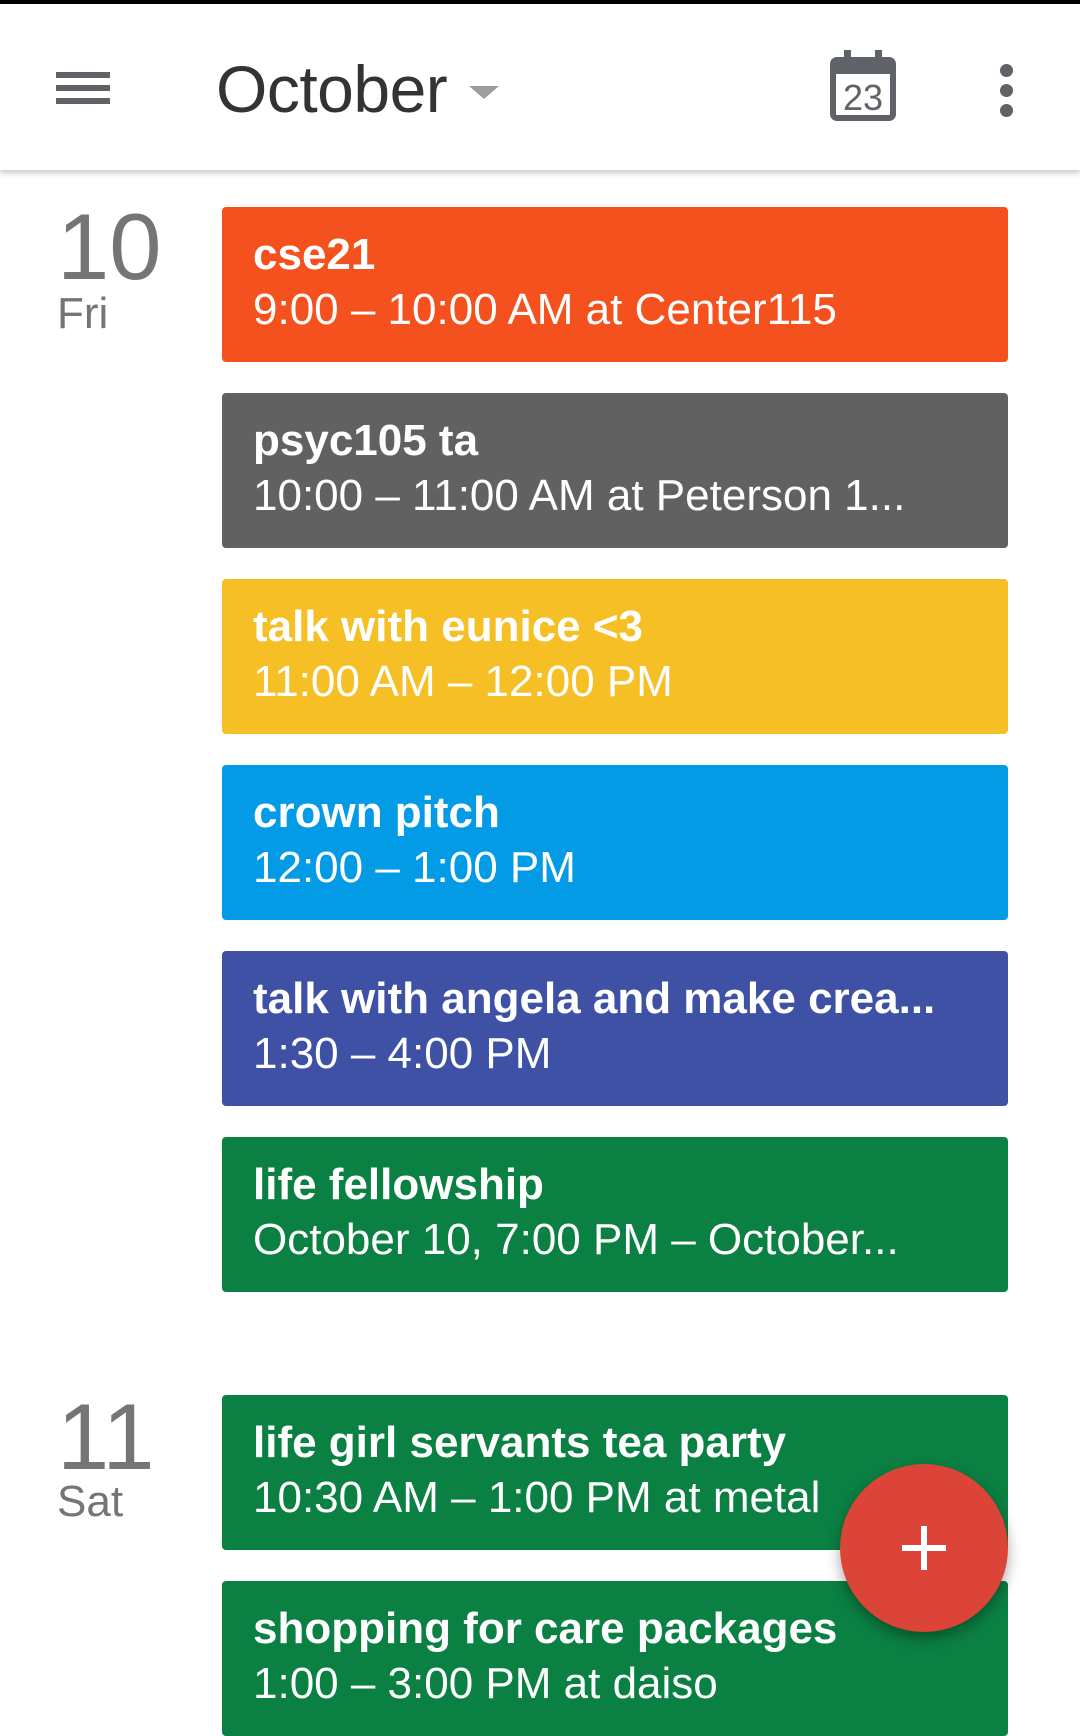 The width and height of the screenshot is (1080, 1736). I want to click on day-number: 11, so click(106, 1436).